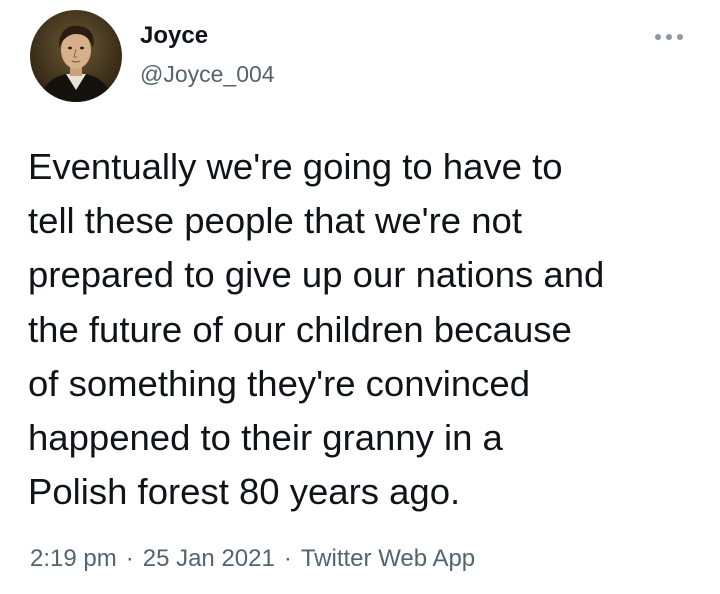 The height and width of the screenshot is (594, 720). I want to click on avatar, so click(76, 56).